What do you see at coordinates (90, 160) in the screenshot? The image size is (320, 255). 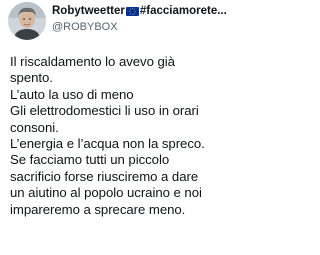 I see `tweet-line: Se facciamo tutti un piccolo` at bounding box center [90, 160].